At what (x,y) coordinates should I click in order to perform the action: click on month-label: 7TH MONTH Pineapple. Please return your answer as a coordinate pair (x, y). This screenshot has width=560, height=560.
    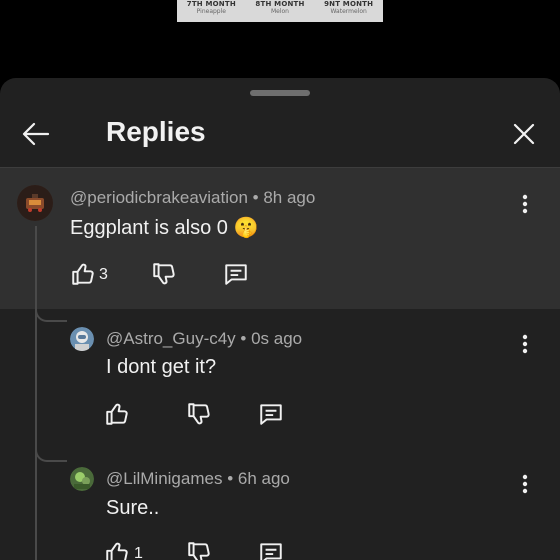
    Looking at the image, I should click on (211, 8).